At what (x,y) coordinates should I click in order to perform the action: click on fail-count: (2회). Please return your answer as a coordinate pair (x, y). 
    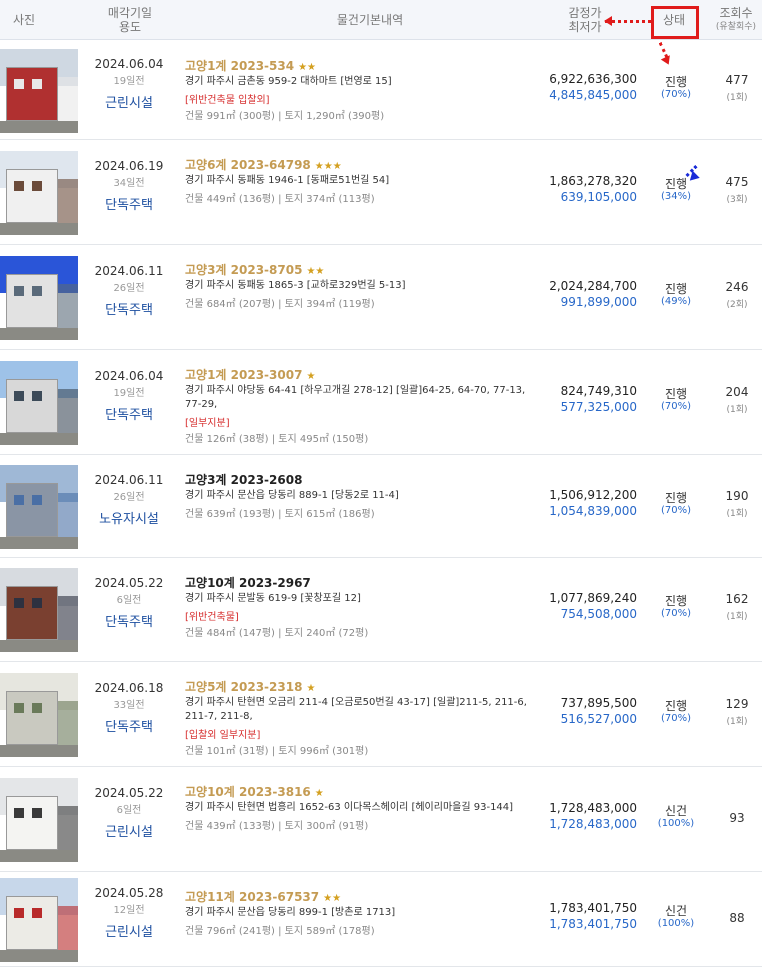
    Looking at the image, I should click on (737, 304).